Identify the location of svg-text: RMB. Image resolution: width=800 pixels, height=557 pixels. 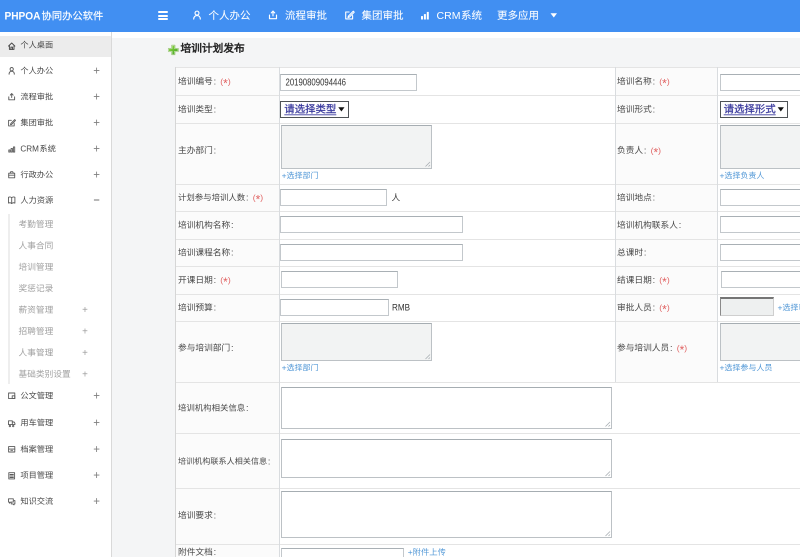
(401, 308).